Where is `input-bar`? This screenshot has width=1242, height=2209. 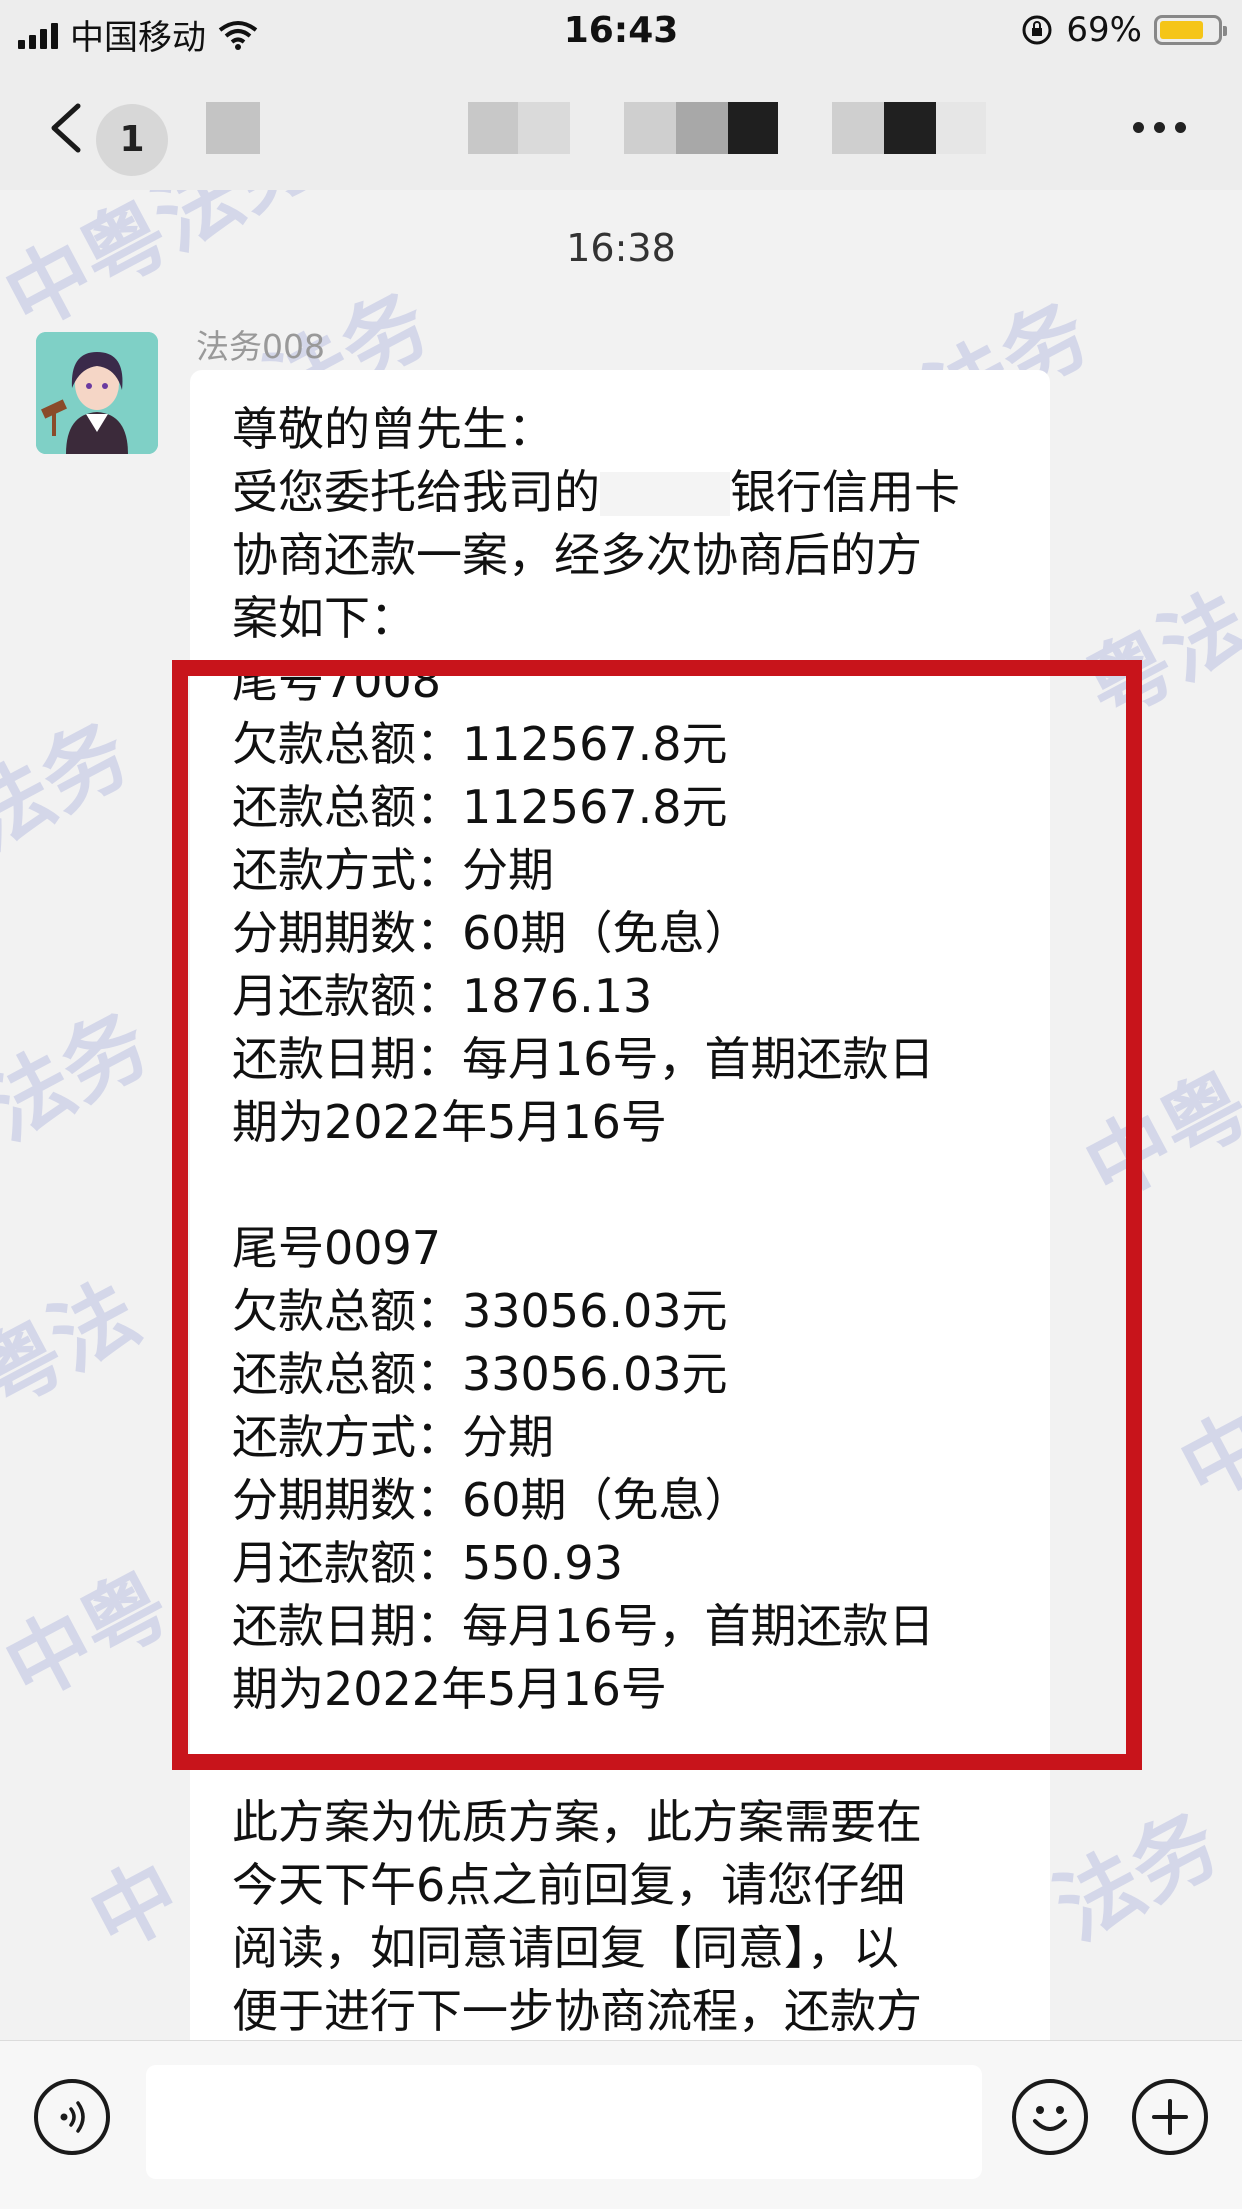 input-bar is located at coordinates (621, 2124).